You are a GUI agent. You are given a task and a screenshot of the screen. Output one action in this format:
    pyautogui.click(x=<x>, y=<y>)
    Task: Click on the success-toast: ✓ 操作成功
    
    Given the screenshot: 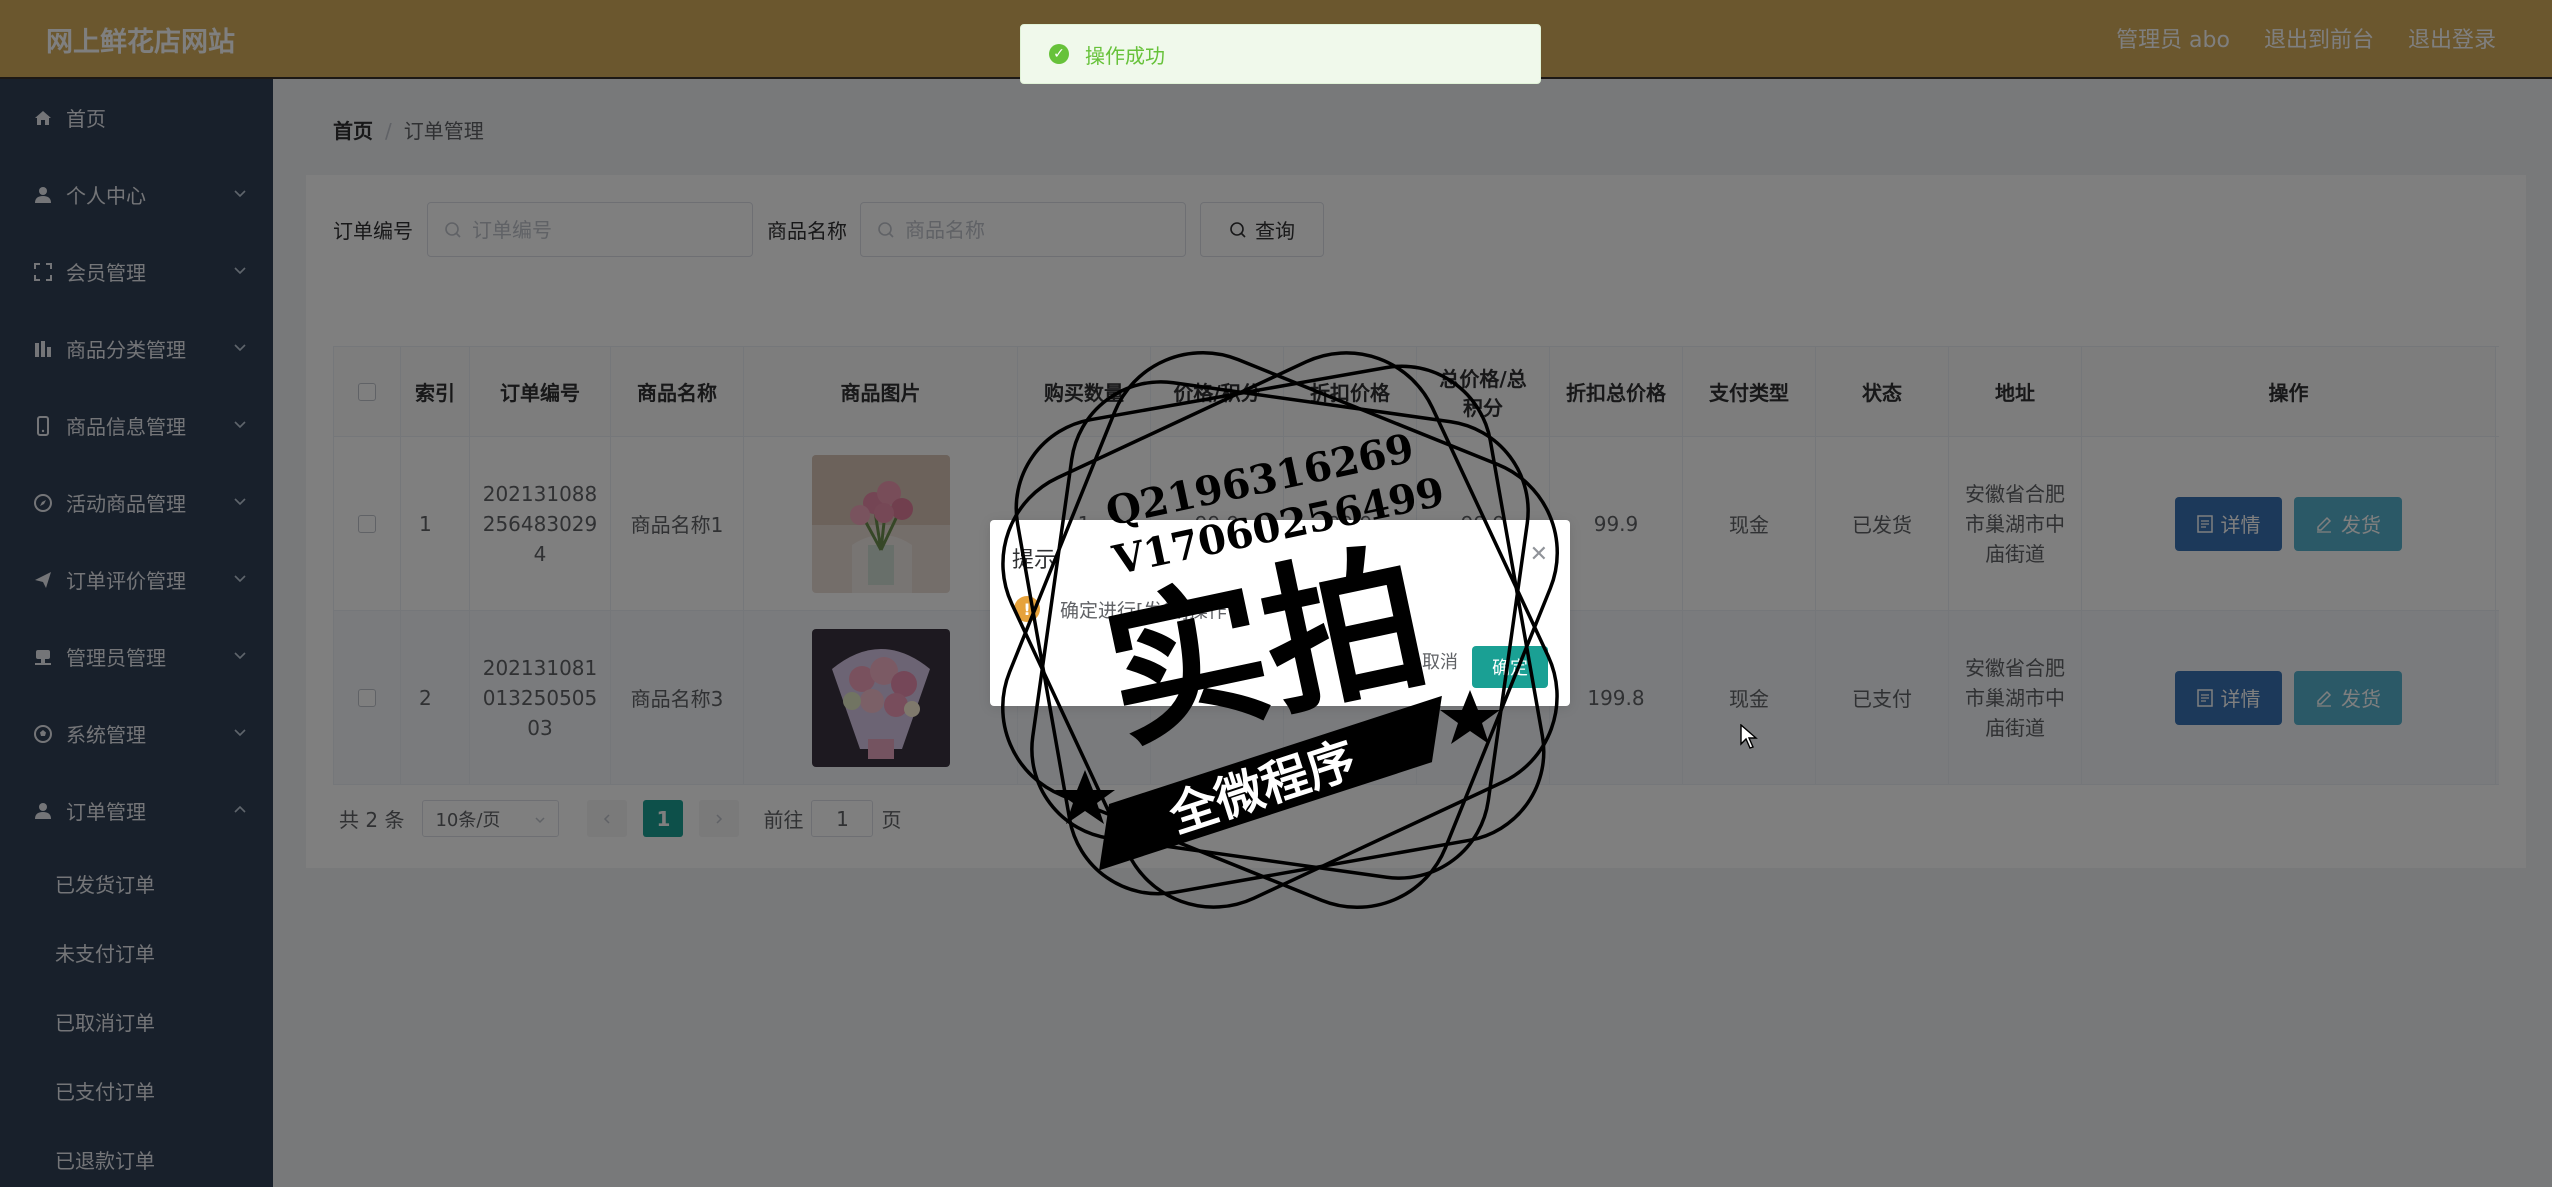 What is the action you would take?
    pyautogui.click(x=1280, y=54)
    